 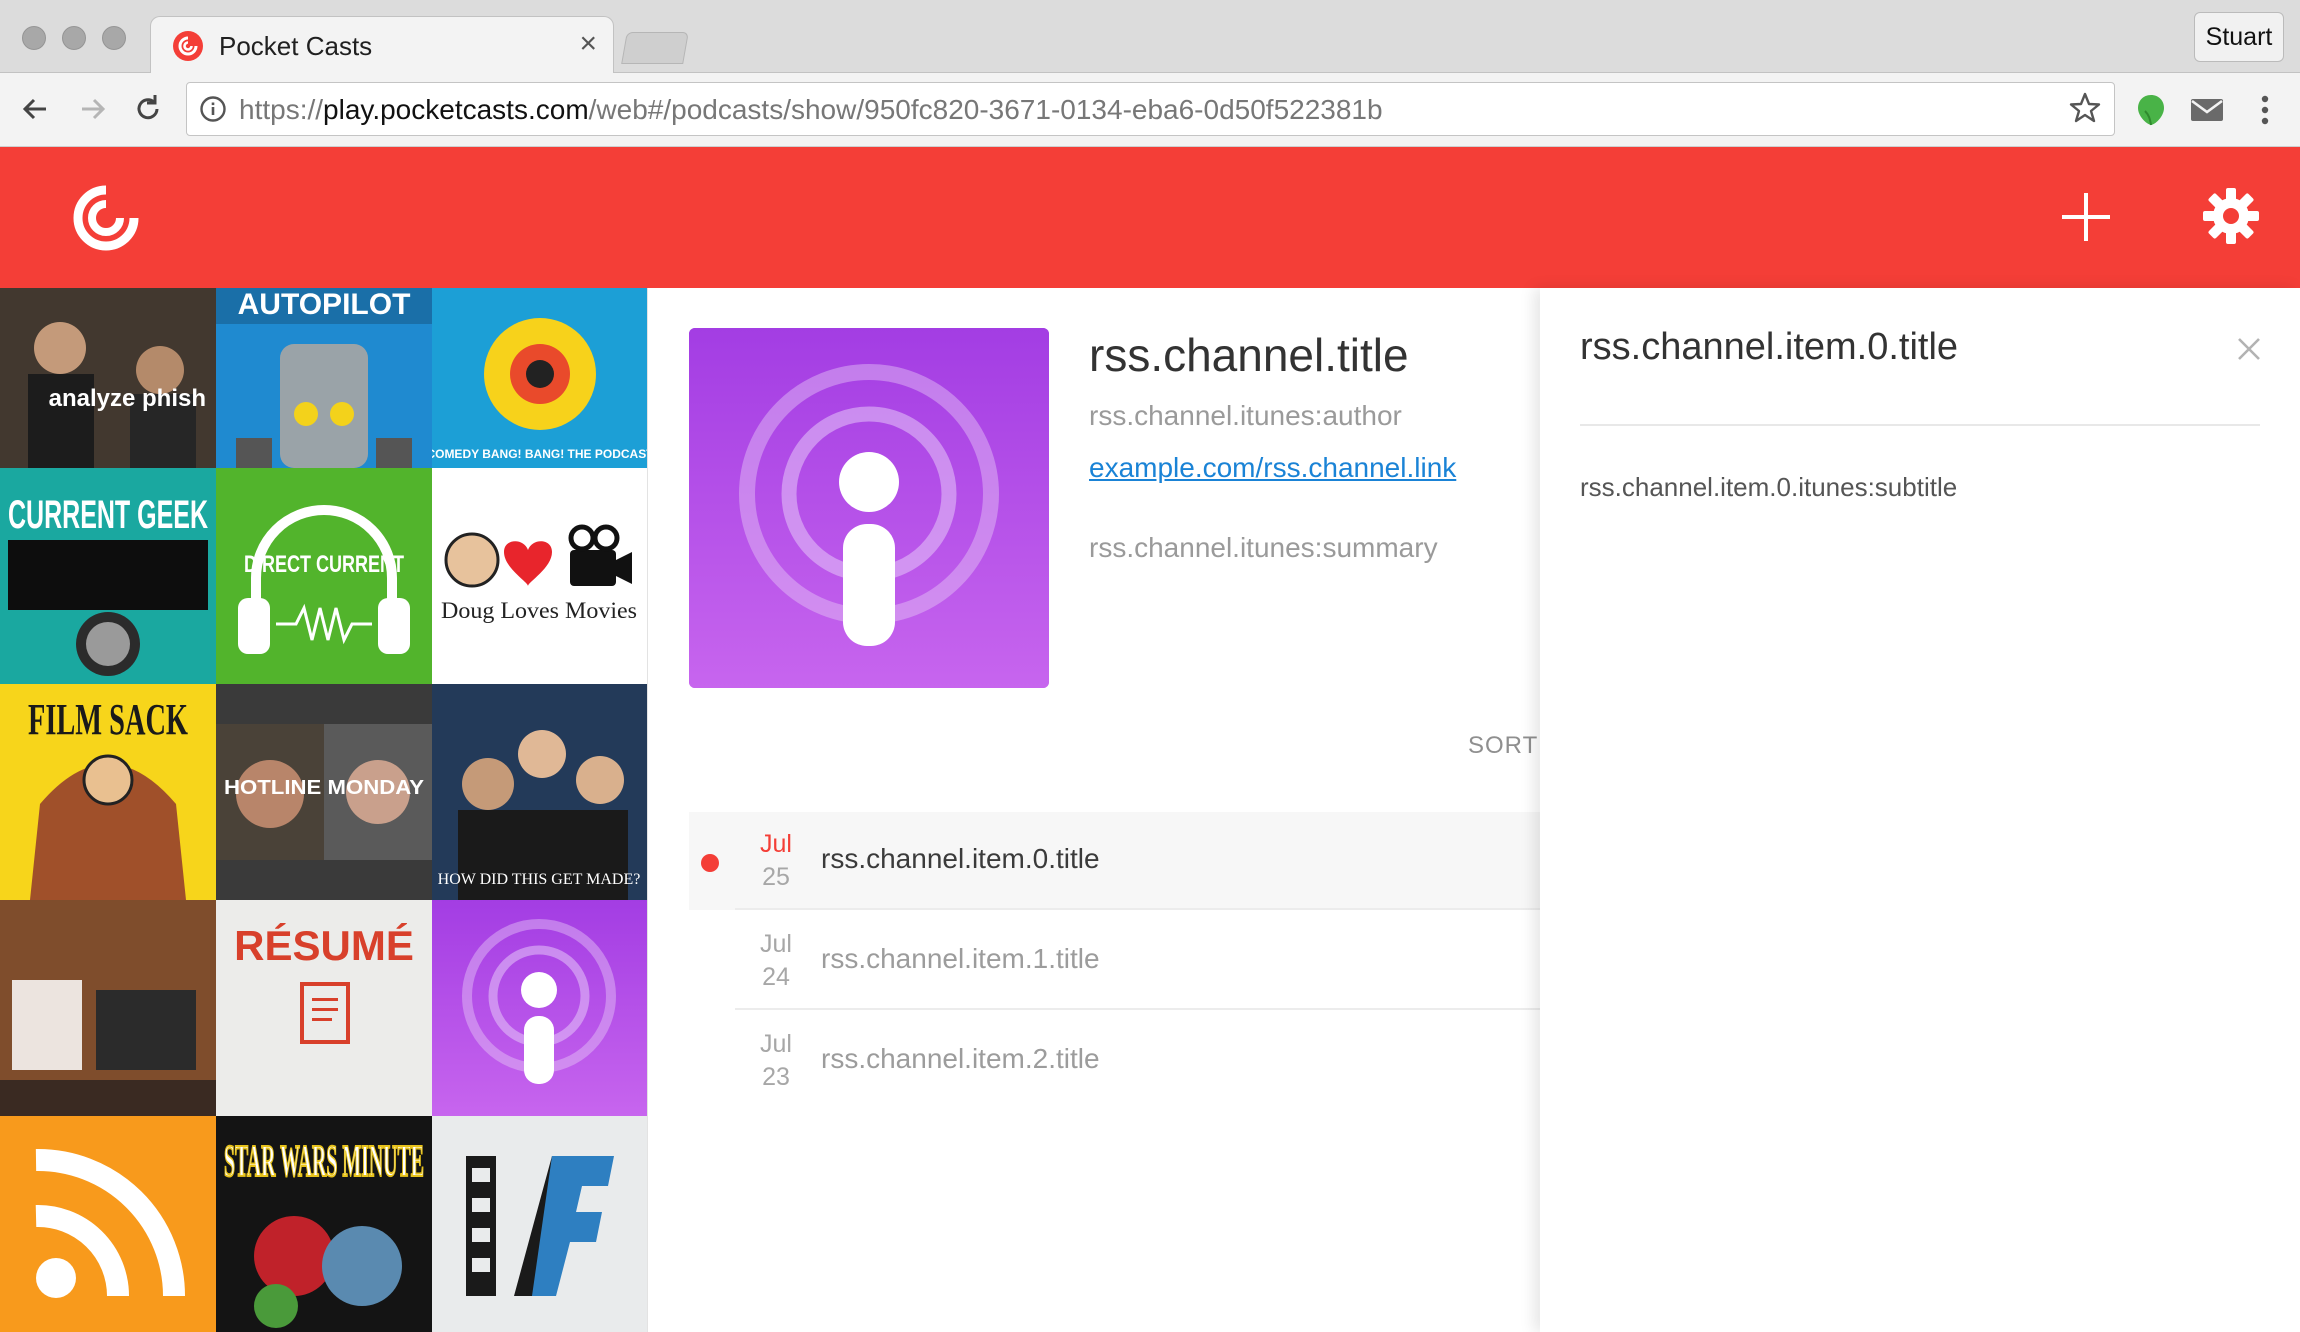 What do you see at coordinates (1115, 961) in the screenshot?
I see `episode-row: Jul 24 rss.channel.item.1.title` at bounding box center [1115, 961].